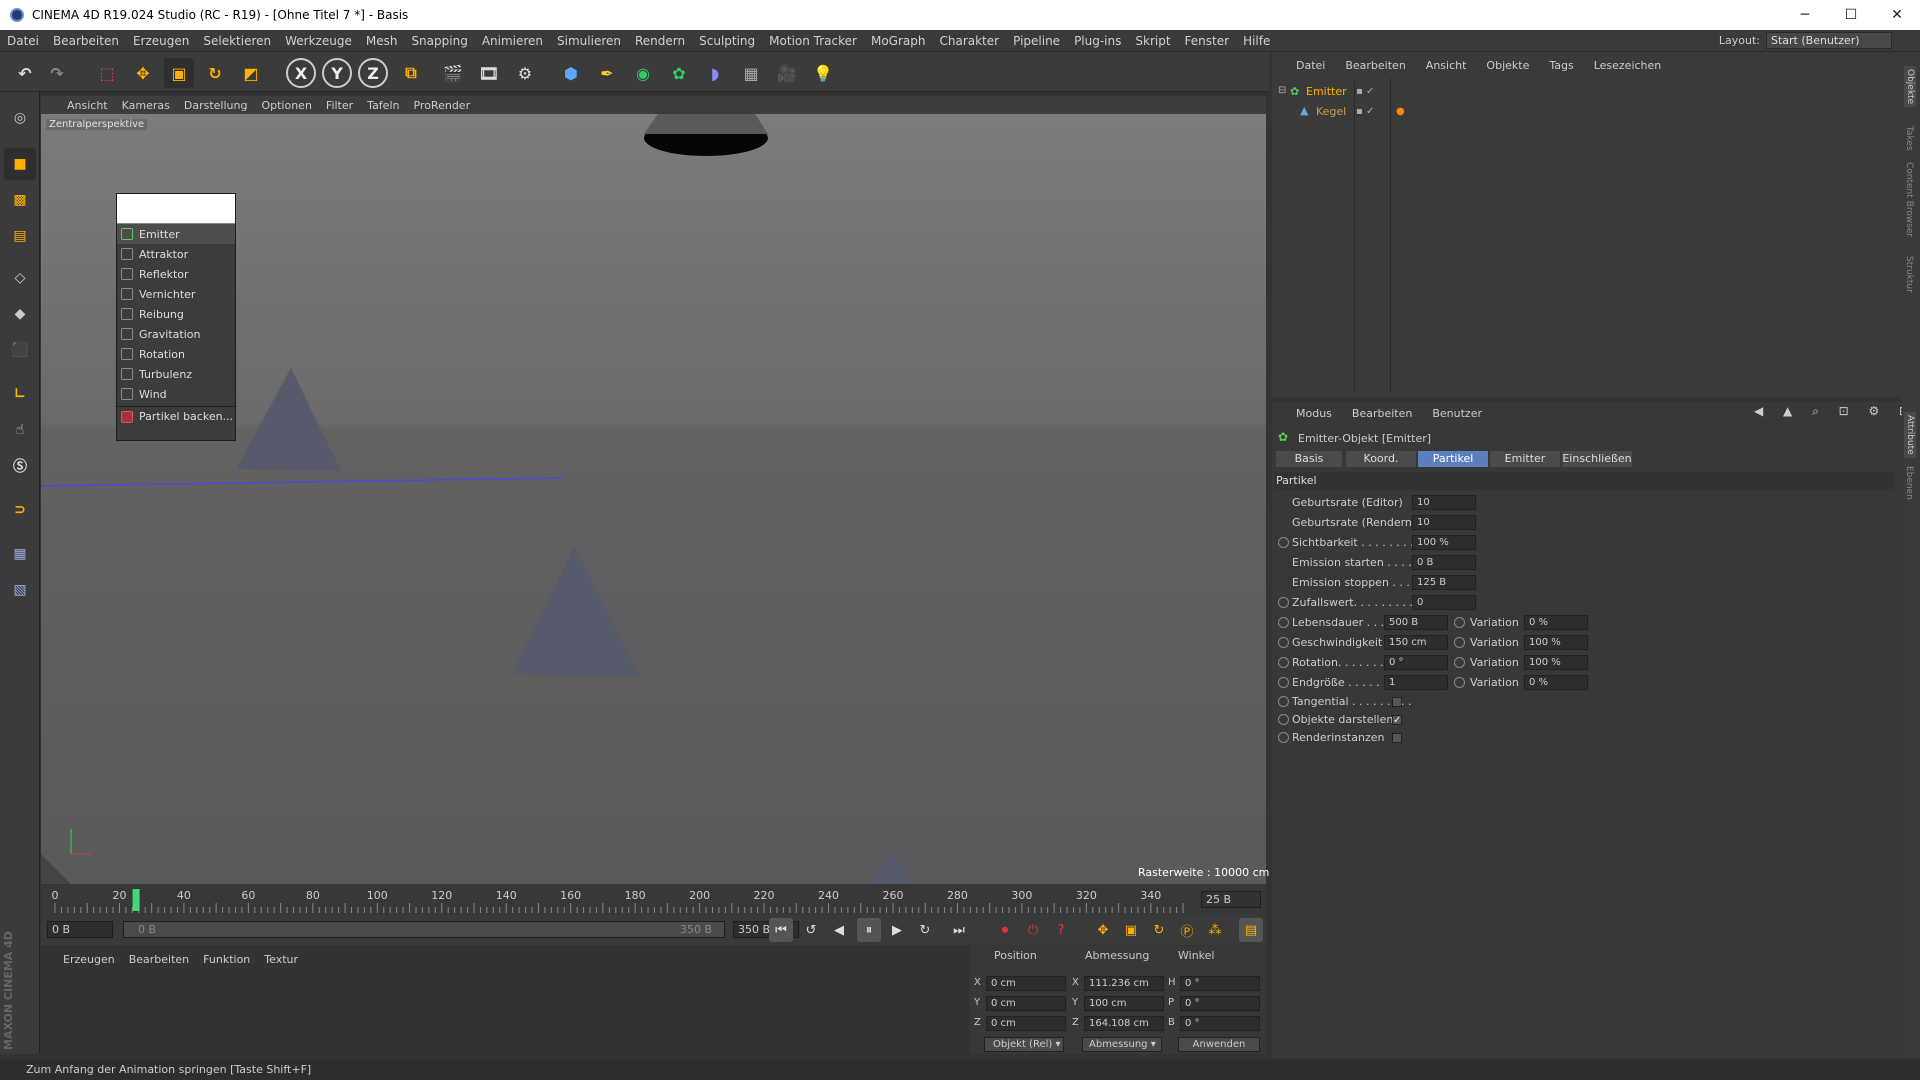  Describe the element at coordinates (20, 590) in the screenshot. I see `grid-icon: ▧` at that location.